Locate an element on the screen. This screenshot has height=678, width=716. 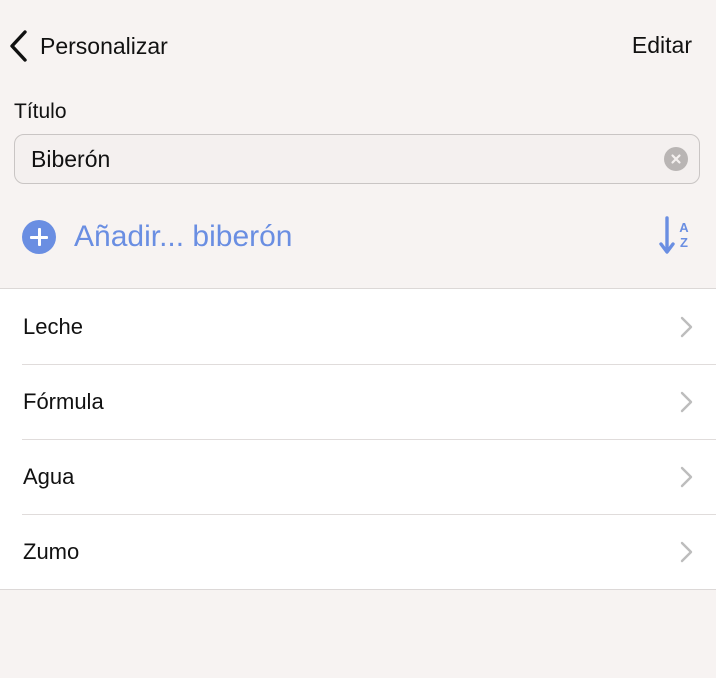
clear-text-button is located at coordinates (676, 159).